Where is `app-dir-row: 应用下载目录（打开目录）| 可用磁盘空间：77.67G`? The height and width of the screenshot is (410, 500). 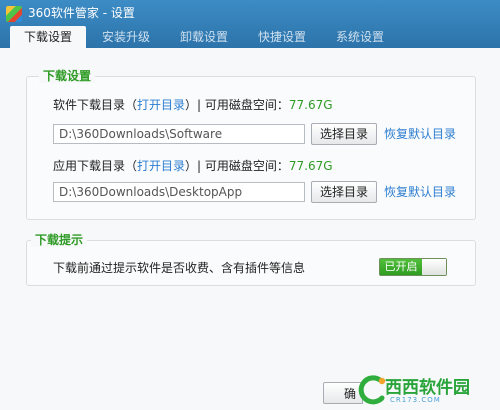 app-dir-row: 应用下载目录（打开目录）| 可用磁盘空间：77.67G is located at coordinates (193, 166).